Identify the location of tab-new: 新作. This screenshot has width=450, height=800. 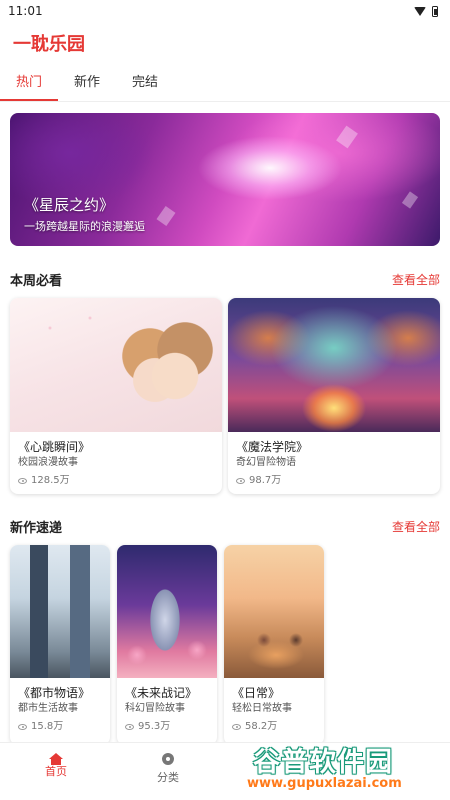
(87, 84).